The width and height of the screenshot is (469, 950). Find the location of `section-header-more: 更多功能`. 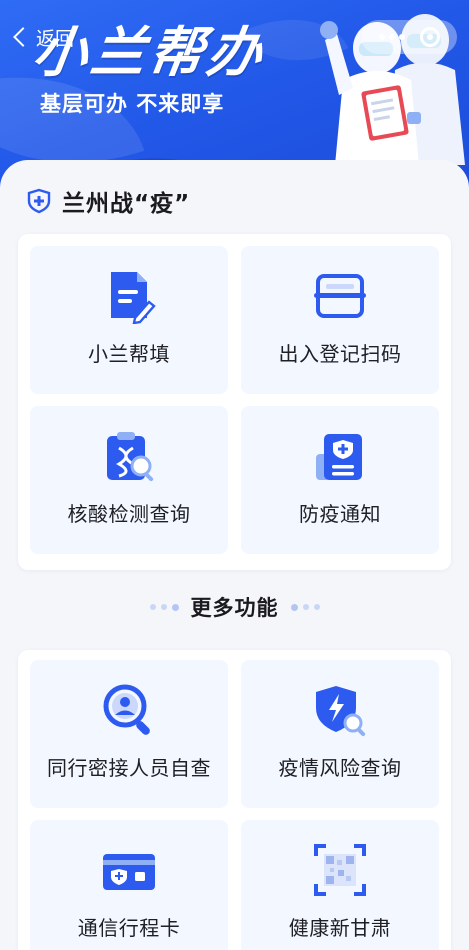

section-header-more: 更多功能 is located at coordinates (234, 607).